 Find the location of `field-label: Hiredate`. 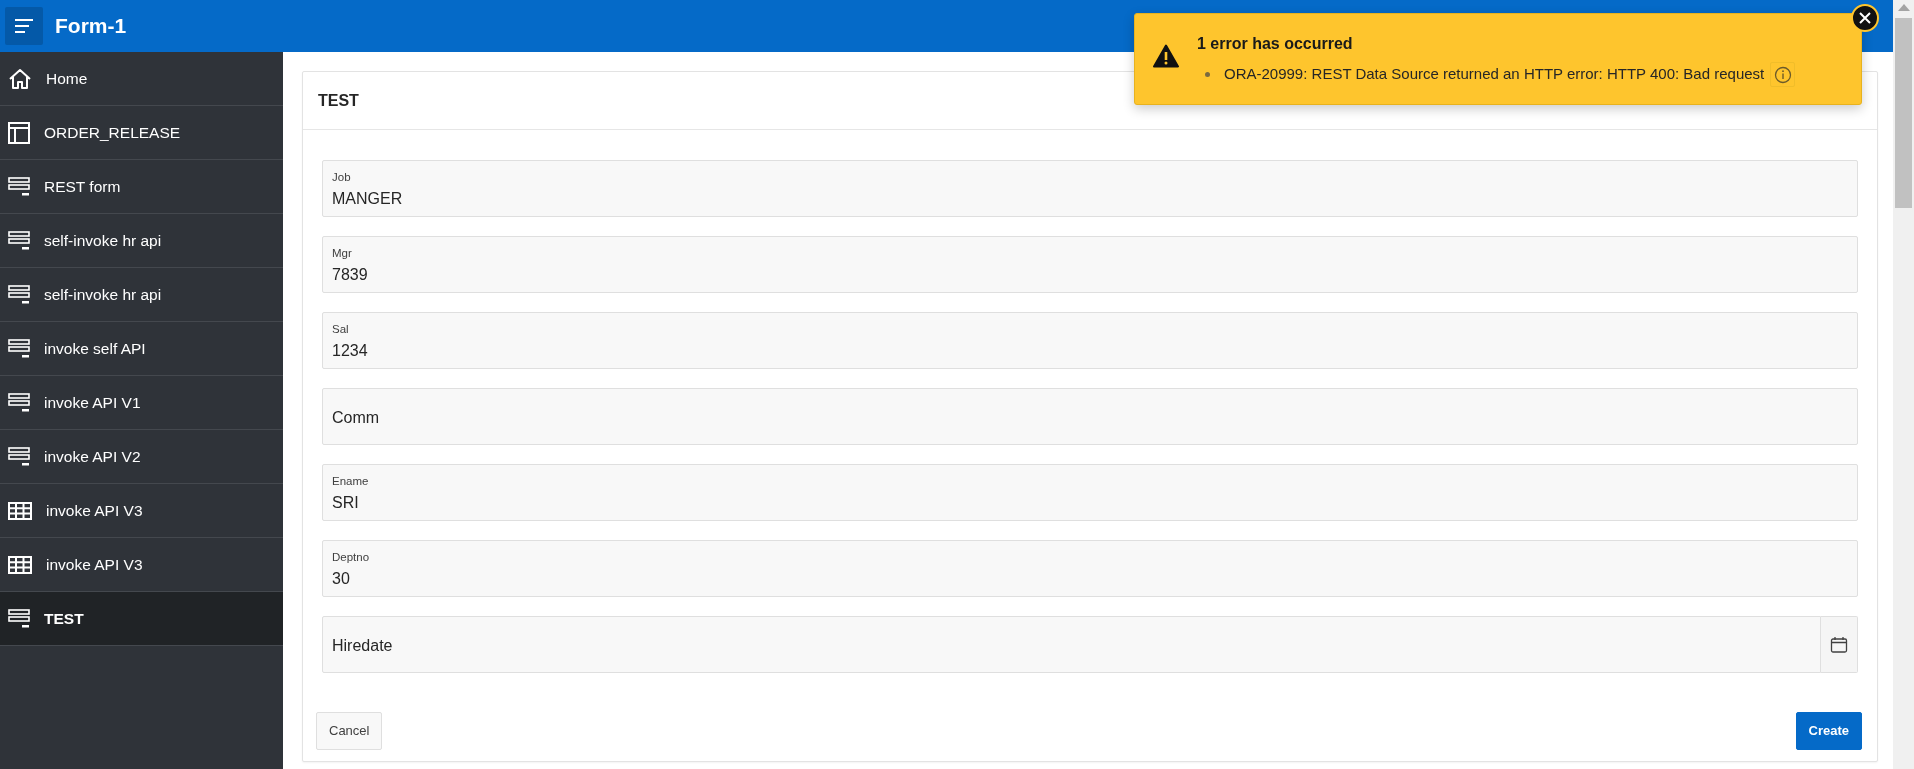

field-label: Hiredate is located at coordinates (362, 646).